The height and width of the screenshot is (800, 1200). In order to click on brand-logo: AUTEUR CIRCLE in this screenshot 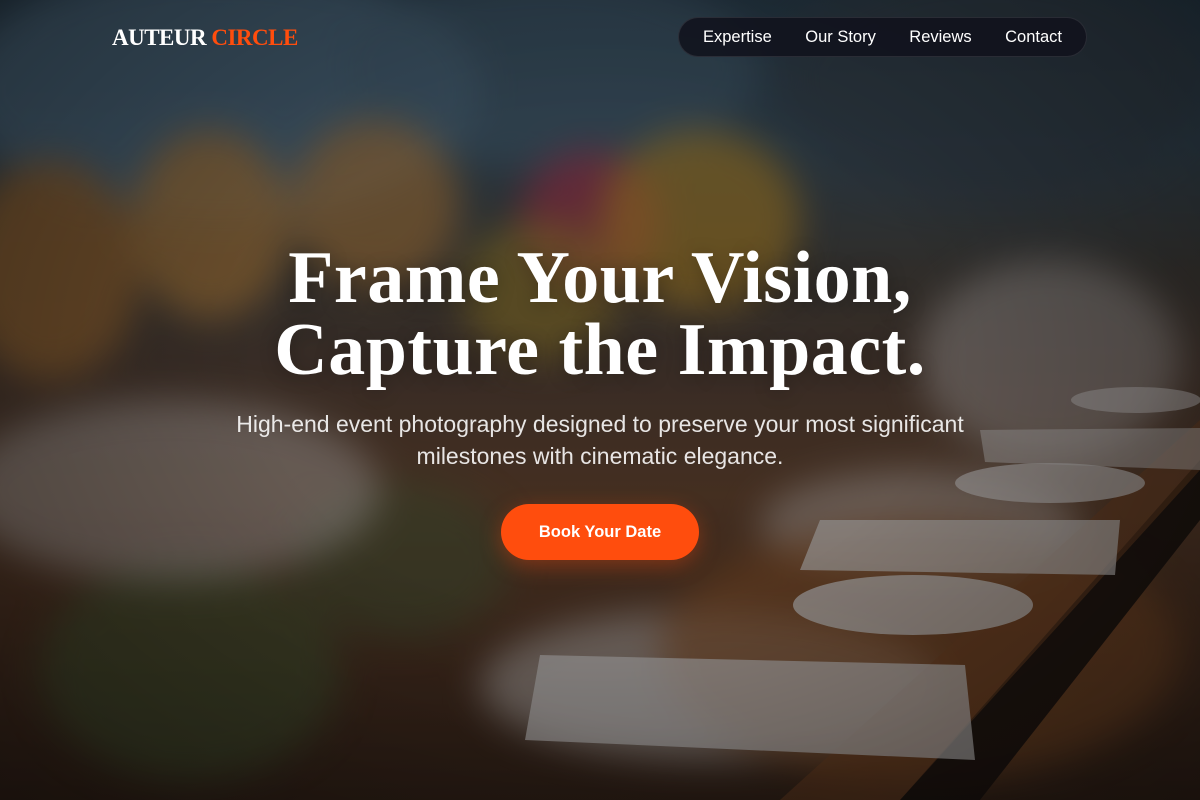, I will do `click(205, 37)`.